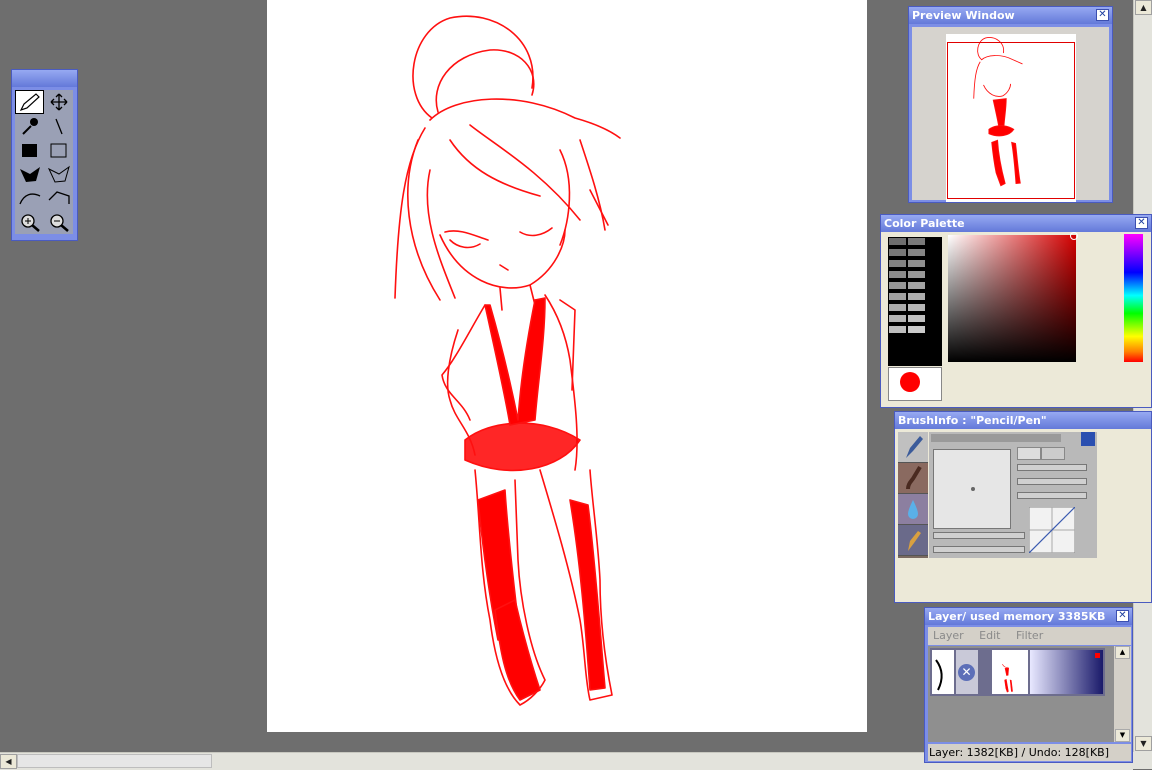 The image size is (1152, 770). Describe the element at coordinates (915, 301) in the screenshot. I see `grayscale-swatches` at that location.